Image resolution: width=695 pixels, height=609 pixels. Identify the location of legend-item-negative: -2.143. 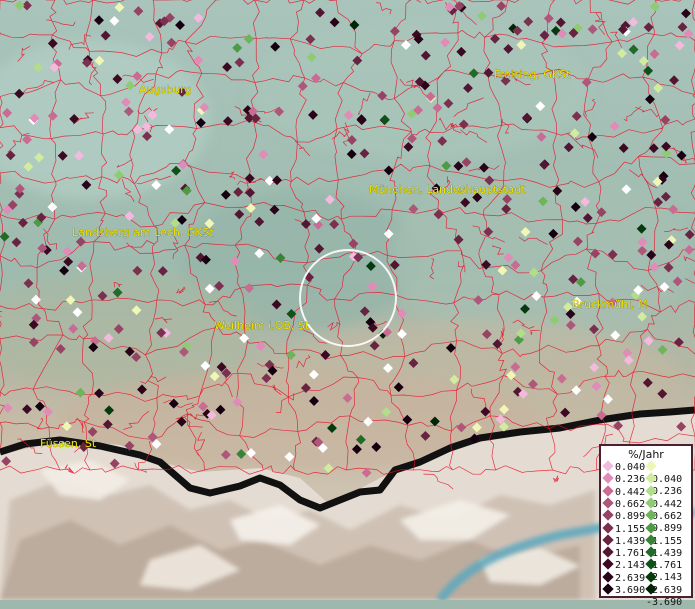
(668, 570).